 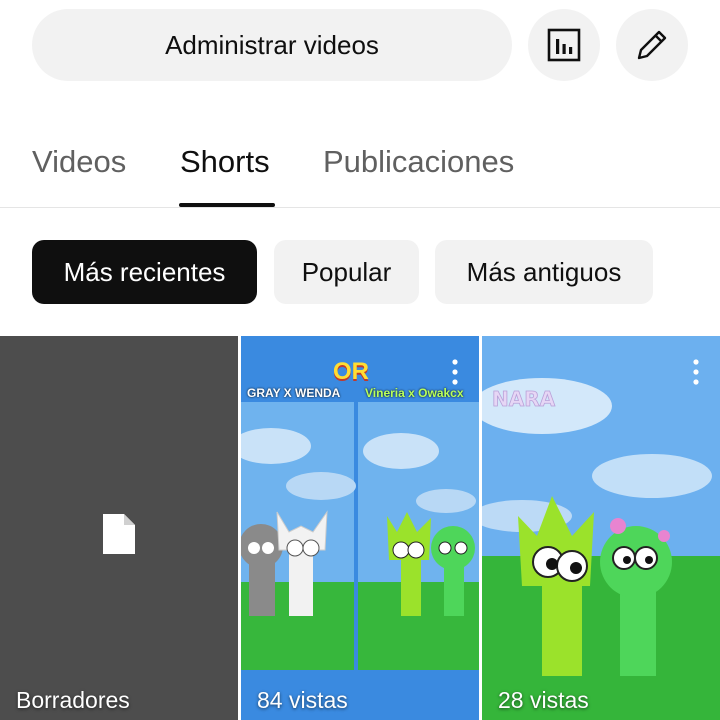 I want to click on chip-mas-recientes: Más recientes, so click(x=144, y=272).